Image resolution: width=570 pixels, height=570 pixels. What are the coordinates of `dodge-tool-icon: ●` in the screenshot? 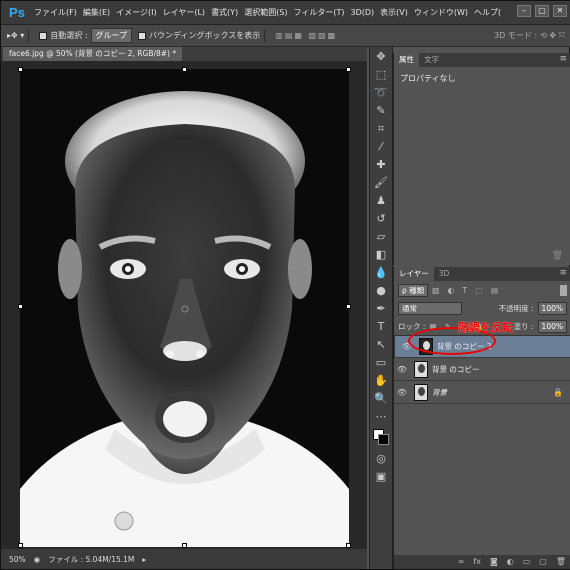 It's located at (381, 291).